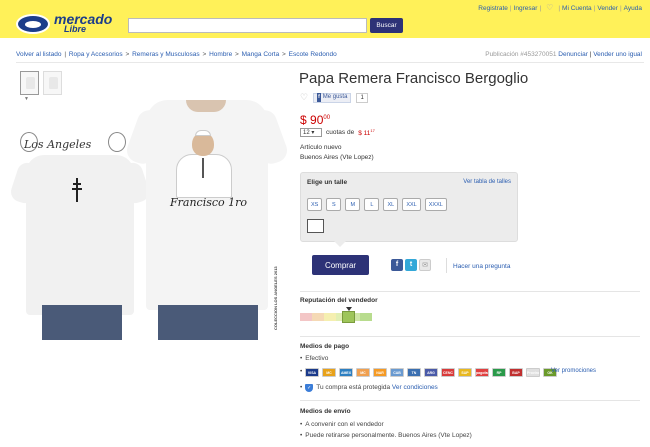  I want to click on facebook-like-button: f Me gusta, so click(332, 97).